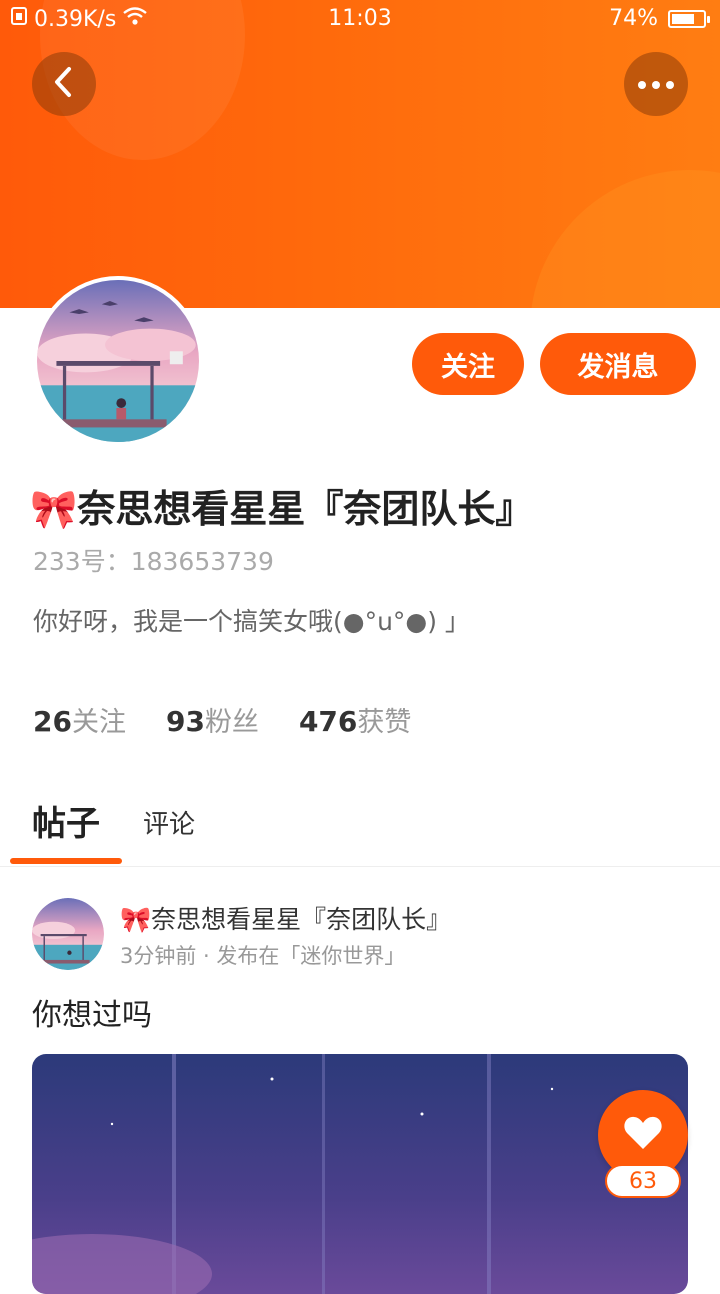 This screenshot has height=1294, width=720. What do you see at coordinates (643, 1181) in the screenshot?
I see `like-count: 63` at bounding box center [643, 1181].